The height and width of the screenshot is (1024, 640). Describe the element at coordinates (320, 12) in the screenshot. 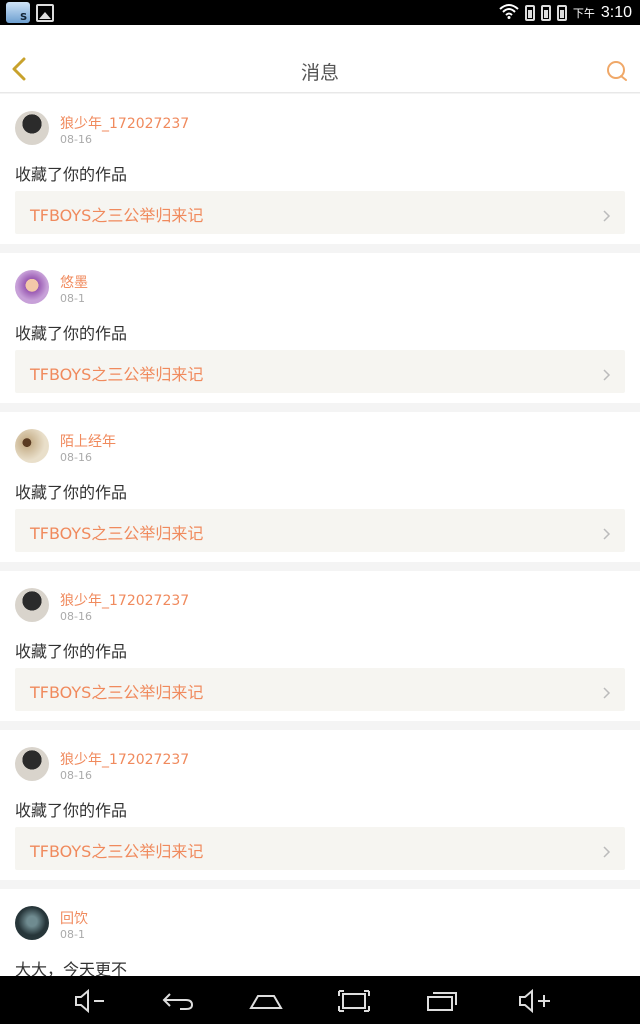

I see `status-bar: S 下午 3:10` at that location.